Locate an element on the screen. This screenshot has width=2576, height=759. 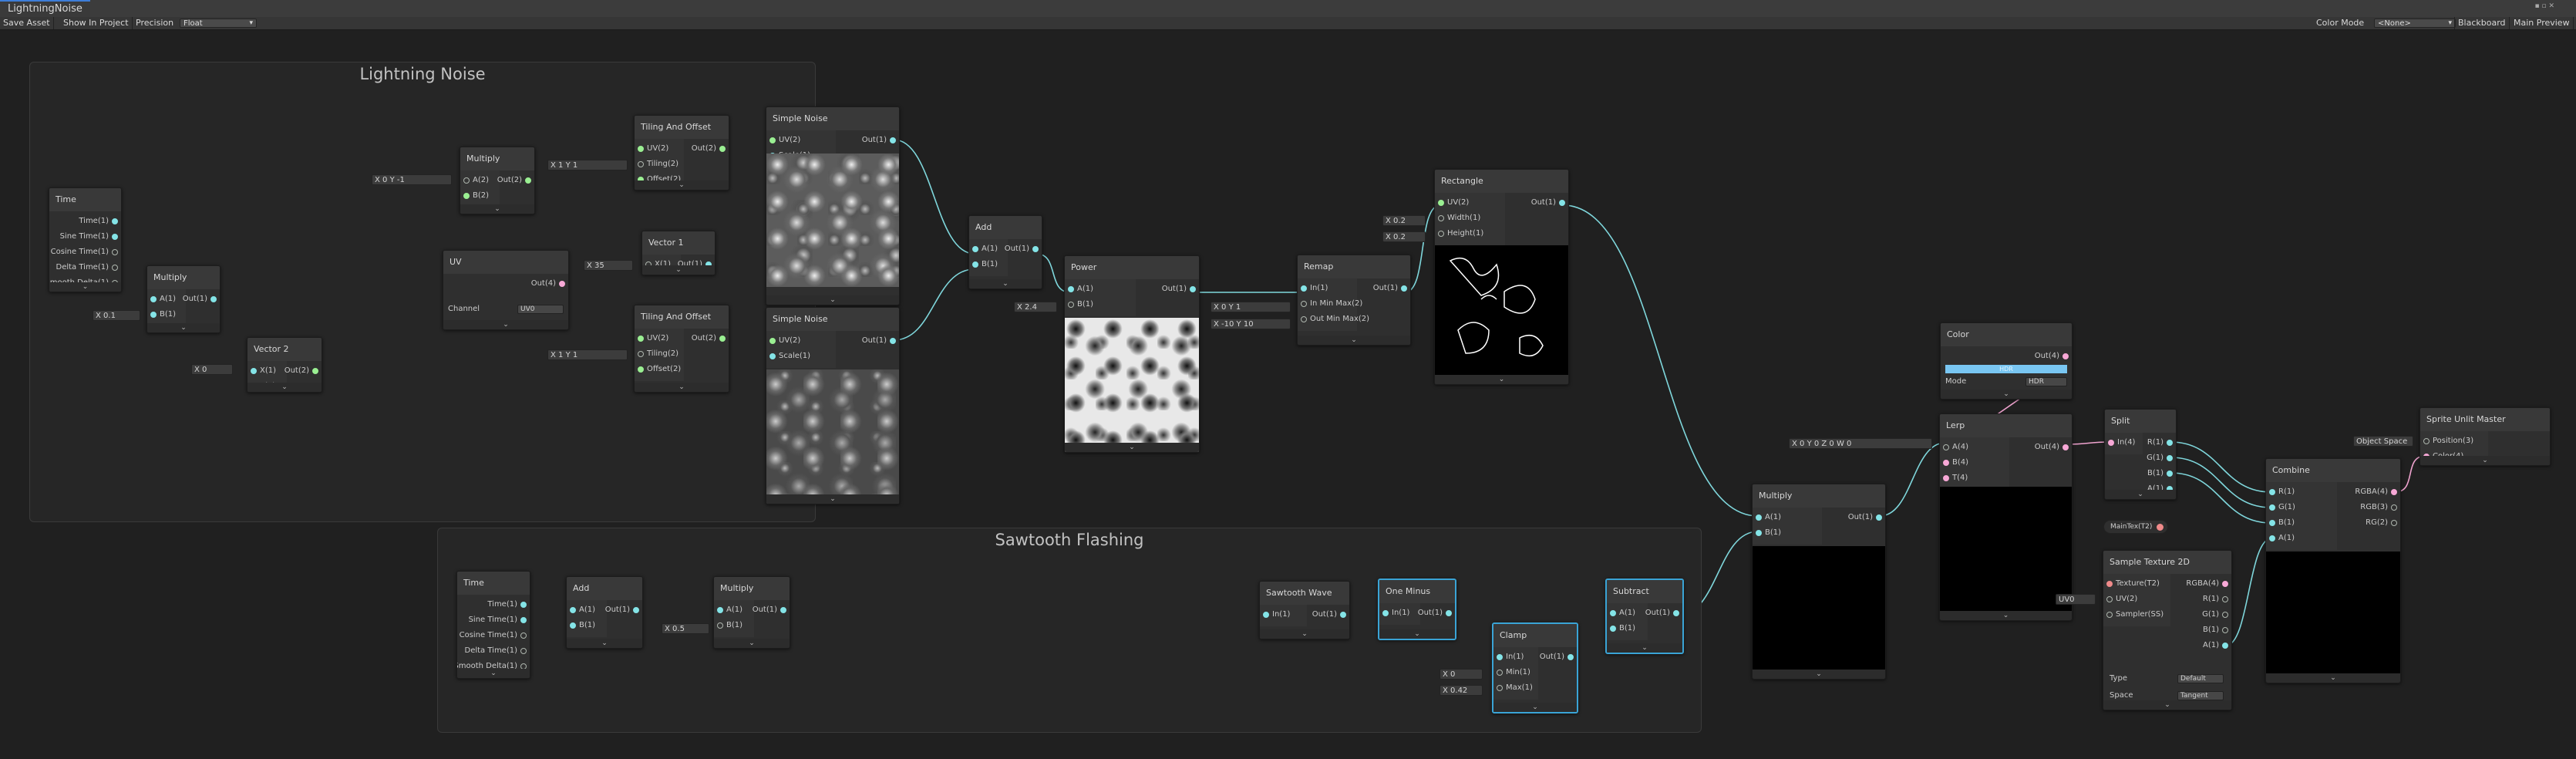
color-swatch: HDR is located at coordinates (2006, 369).